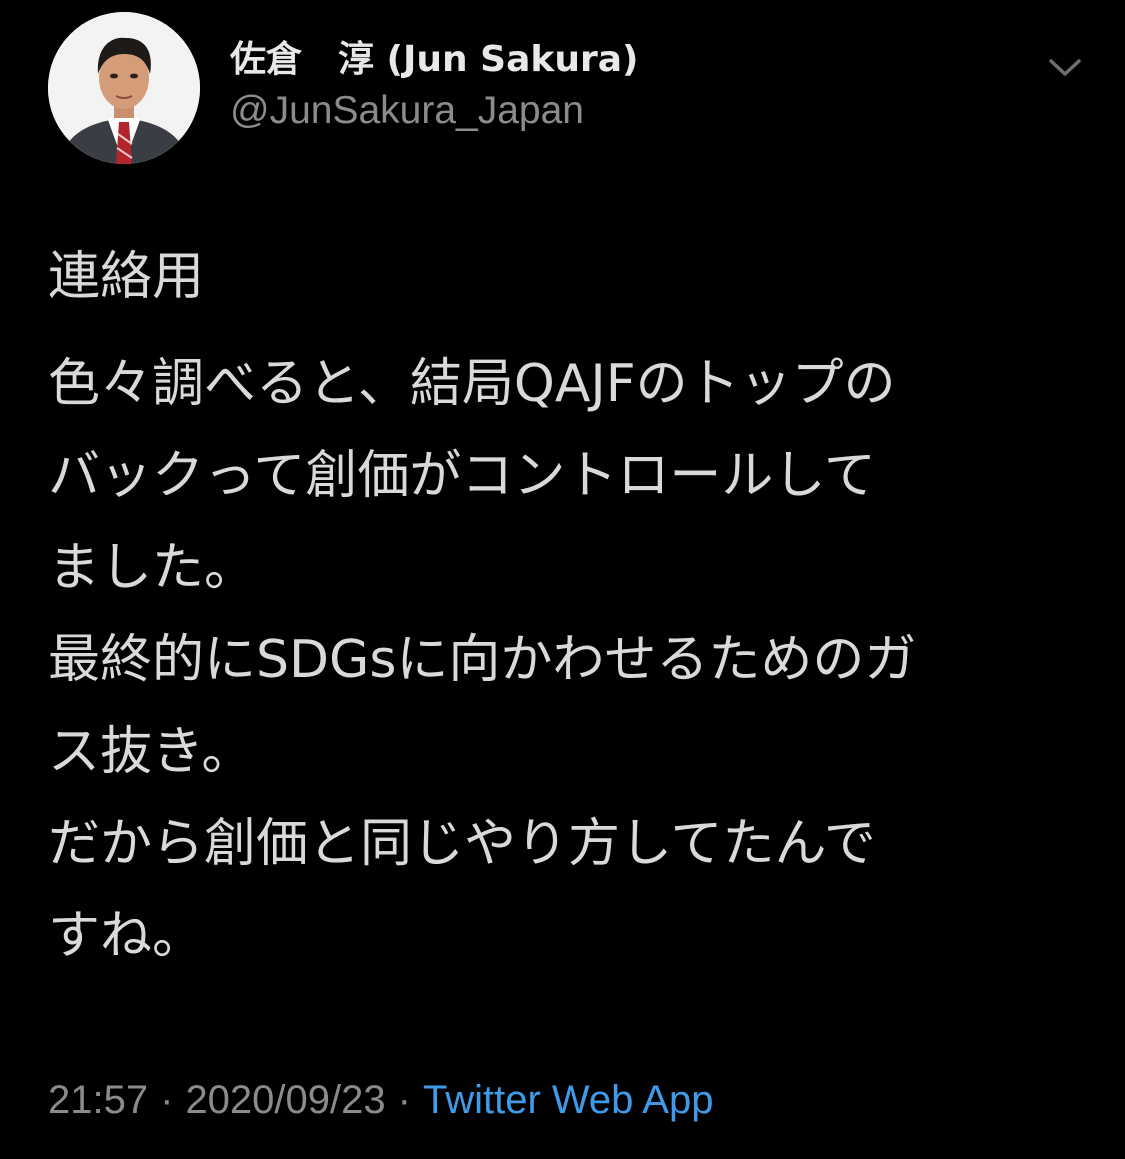 The image size is (1125, 1159). What do you see at coordinates (126, 277) in the screenshot?
I see `tweet-heading: 連絡用` at bounding box center [126, 277].